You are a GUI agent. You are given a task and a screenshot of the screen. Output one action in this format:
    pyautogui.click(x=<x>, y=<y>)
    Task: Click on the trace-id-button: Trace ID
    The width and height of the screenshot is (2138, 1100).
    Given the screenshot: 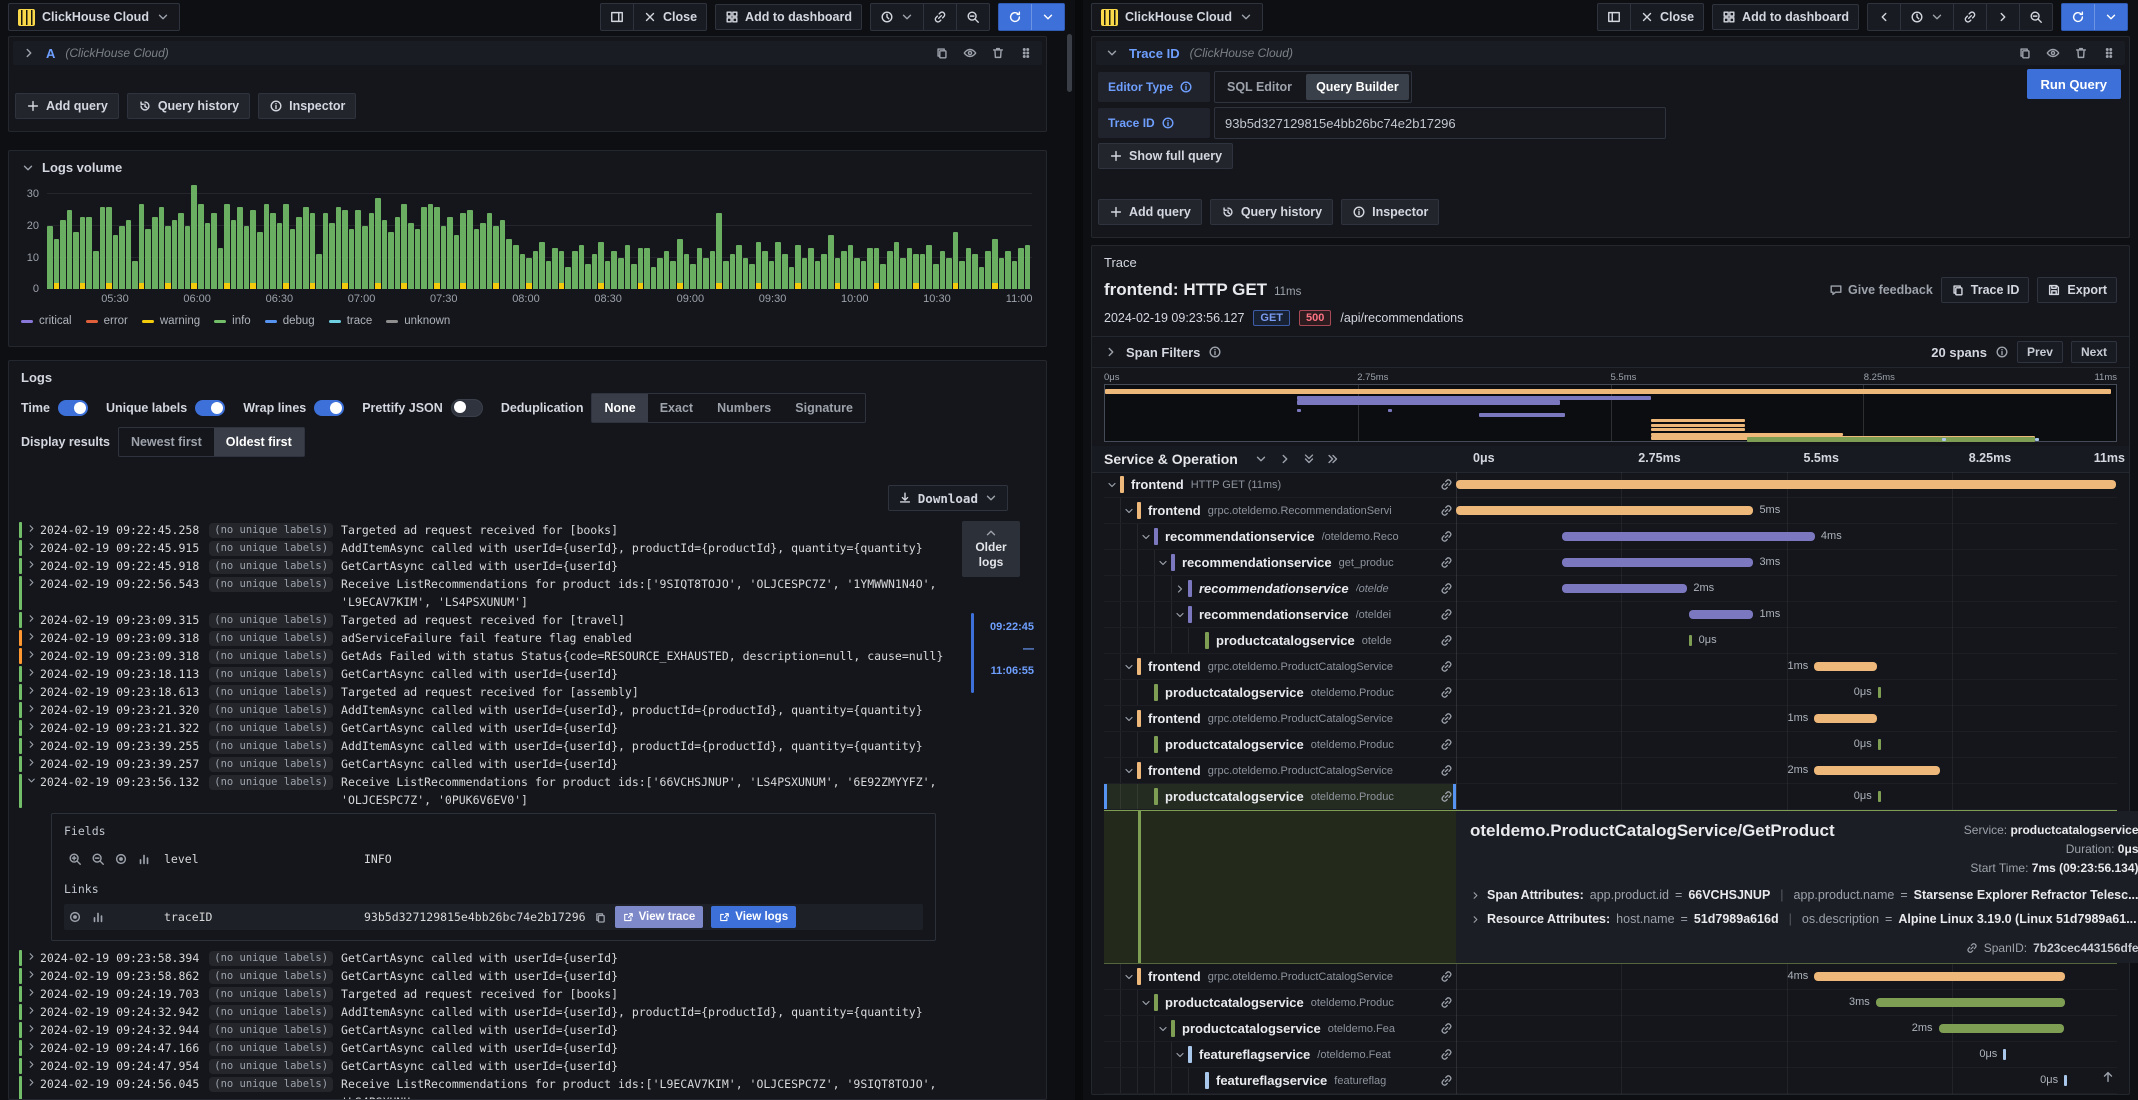 What is the action you would take?
    pyautogui.click(x=1985, y=290)
    